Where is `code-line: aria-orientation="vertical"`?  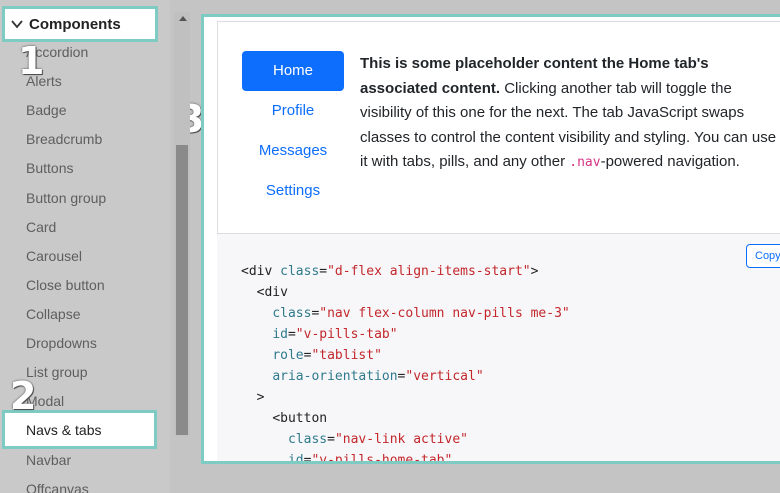 code-line: aria-orientation="vertical" is located at coordinates (405, 376).